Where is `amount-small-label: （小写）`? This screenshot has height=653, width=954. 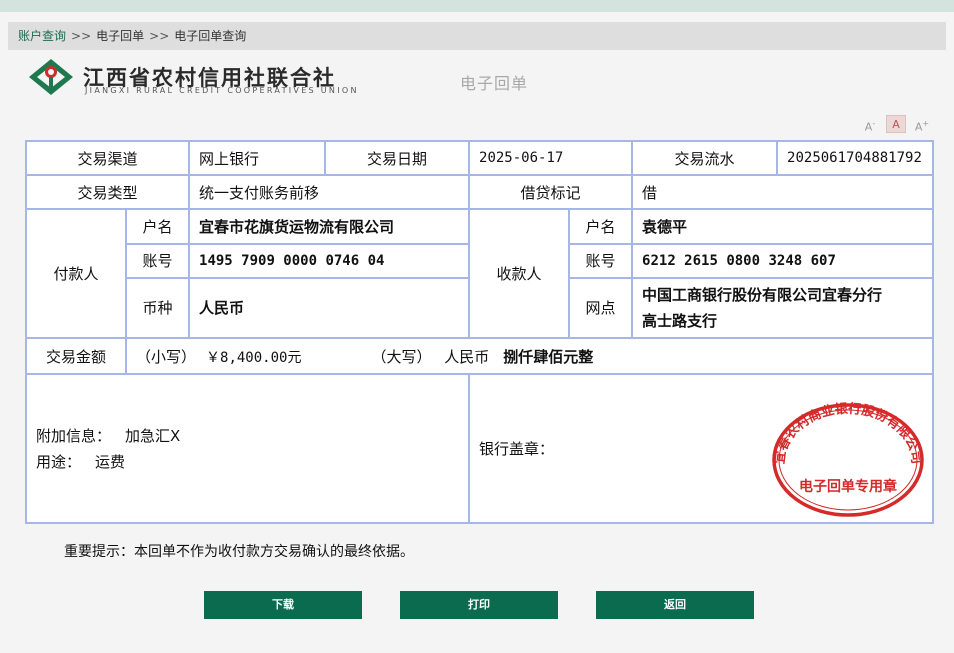 amount-small-label: （小写） is located at coordinates (166, 356).